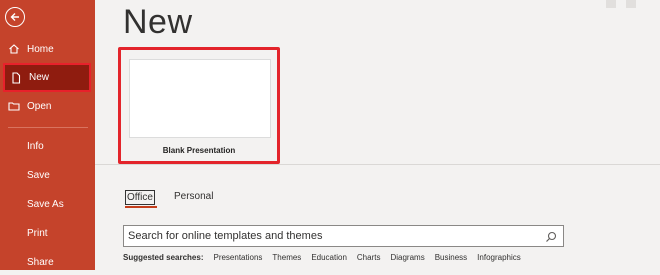  I want to click on sidebar-item-open: Open, so click(47, 106).